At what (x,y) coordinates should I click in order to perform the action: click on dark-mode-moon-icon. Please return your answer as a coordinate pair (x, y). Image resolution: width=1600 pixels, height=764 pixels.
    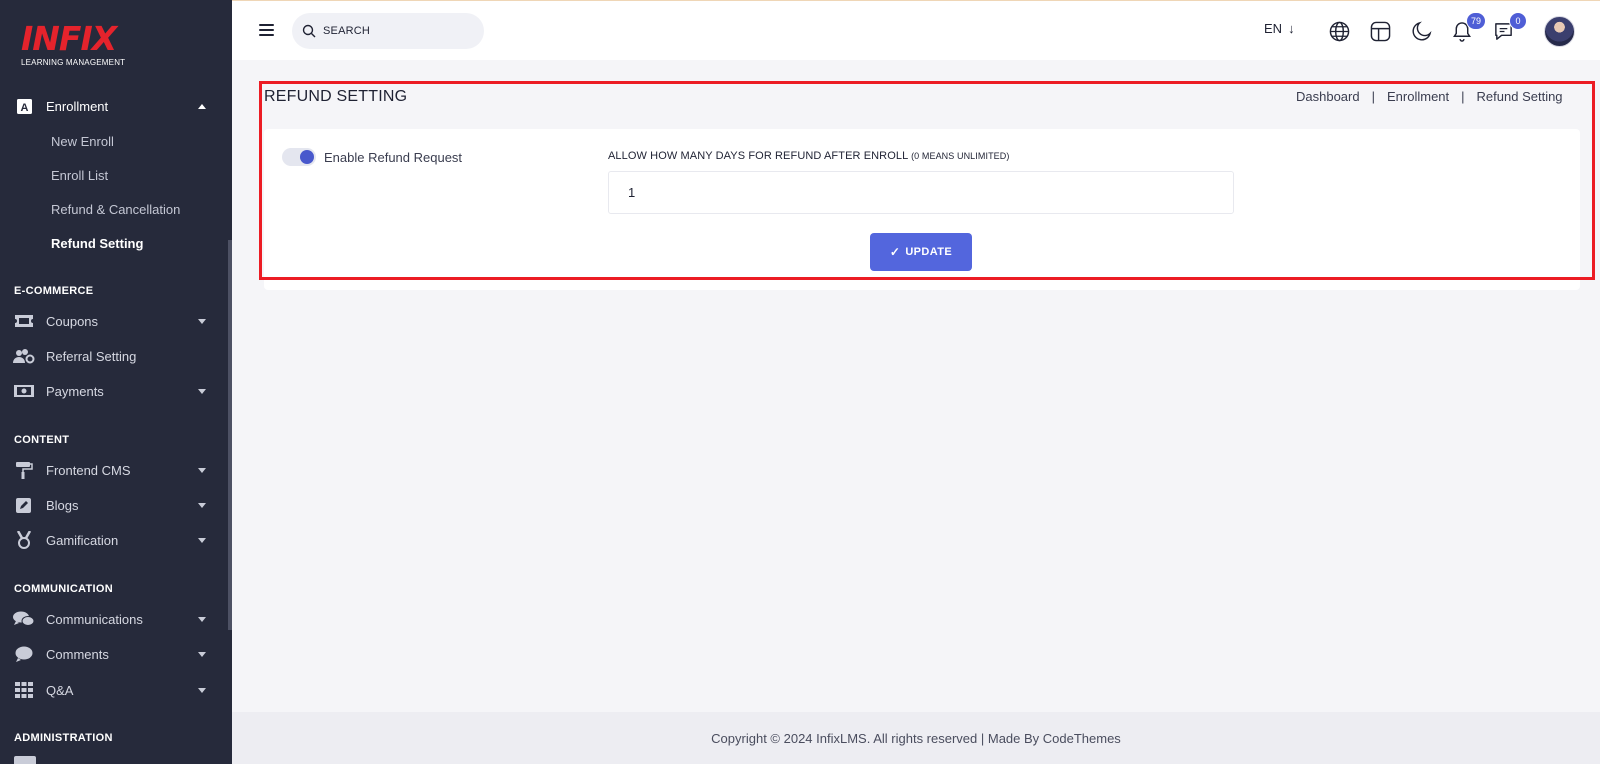
    Looking at the image, I should click on (1421, 31).